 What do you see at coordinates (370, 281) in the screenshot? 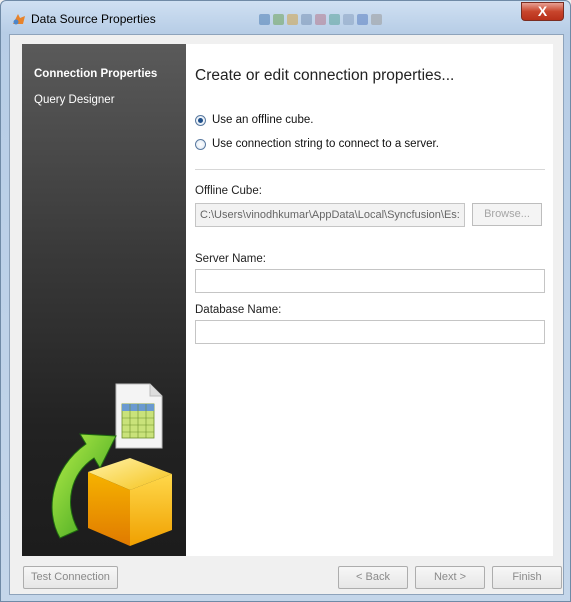
I see `server-name-input` at bounding box center [370, 281].